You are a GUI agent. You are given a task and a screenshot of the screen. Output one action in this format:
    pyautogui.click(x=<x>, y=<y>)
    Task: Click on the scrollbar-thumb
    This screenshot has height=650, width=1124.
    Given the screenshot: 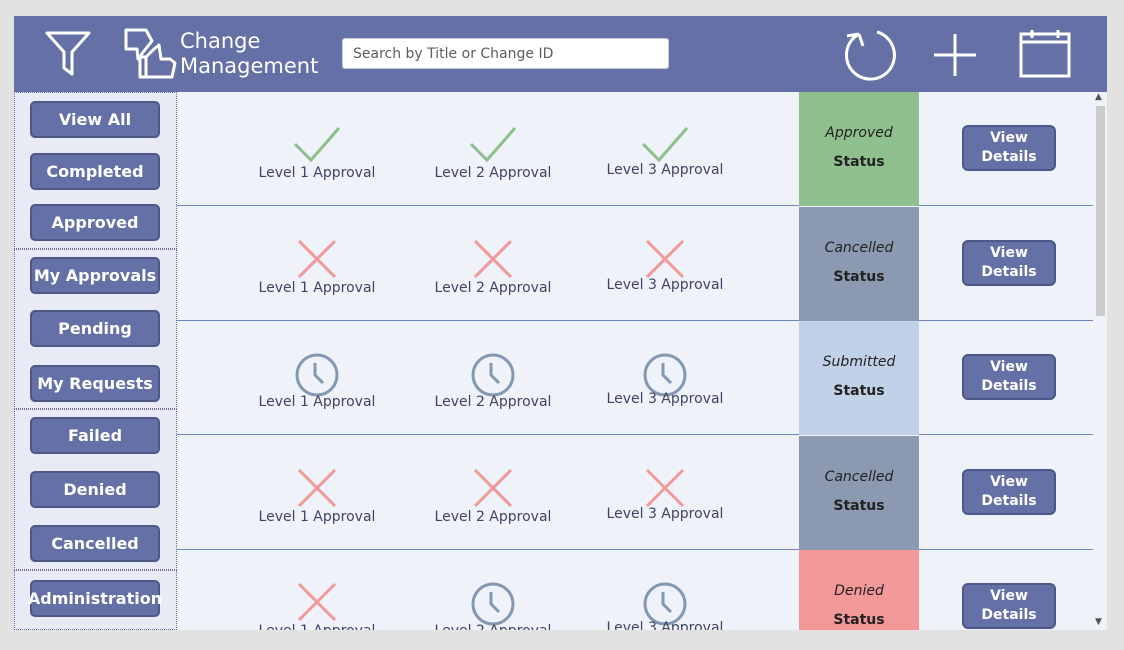 What is the action you would take?
    pyautogui.click(x=1100, y=211)
    